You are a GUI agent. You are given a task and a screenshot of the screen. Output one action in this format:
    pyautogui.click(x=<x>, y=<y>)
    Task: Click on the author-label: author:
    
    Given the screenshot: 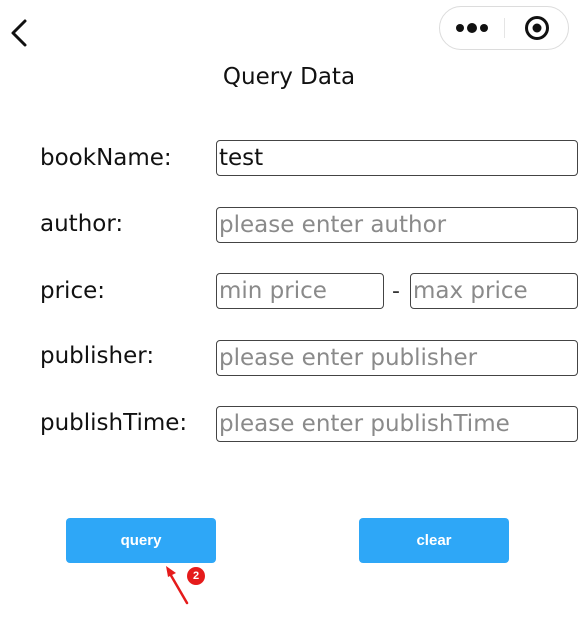 What is the action you would take?
    pyautogui.click(x=82, y=224)
    